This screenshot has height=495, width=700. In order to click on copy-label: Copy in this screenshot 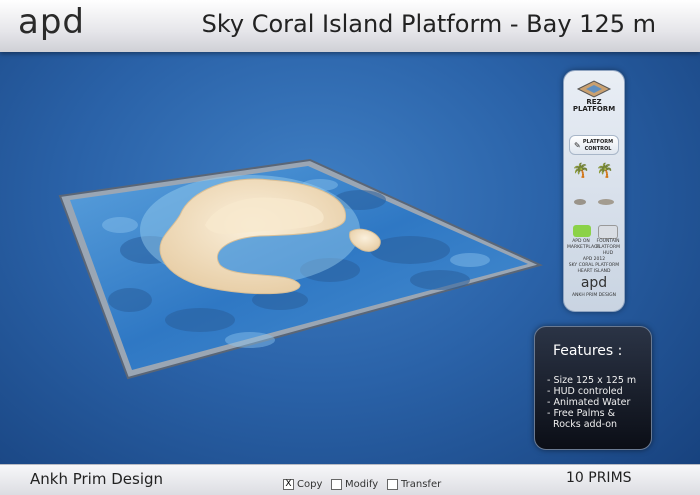, I will do `click(310, 484)`.